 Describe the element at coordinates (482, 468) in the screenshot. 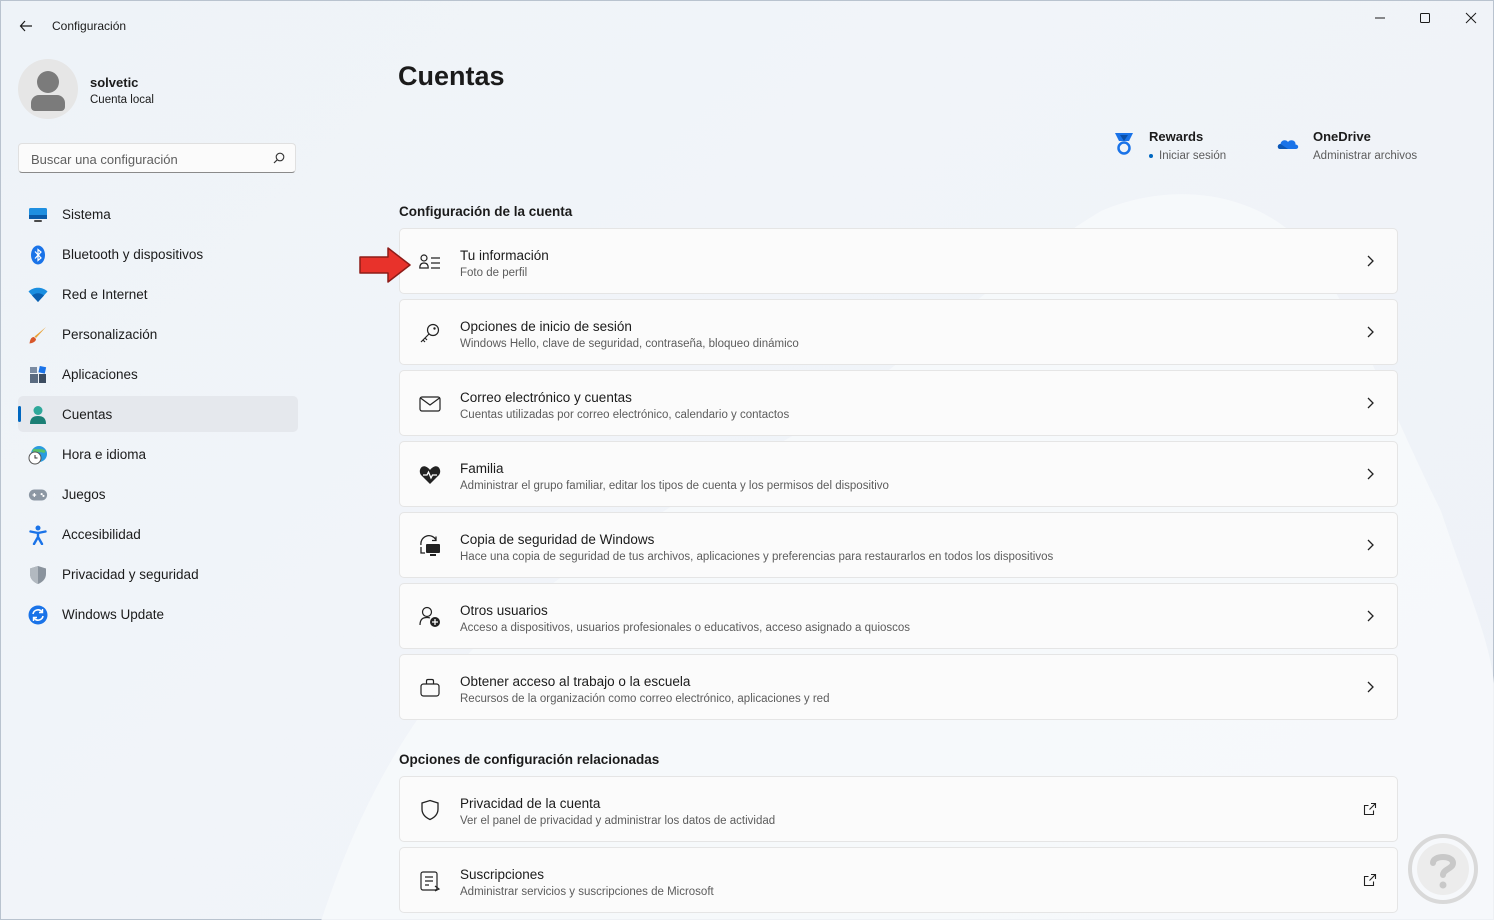

I see `card-title: Familia` at that location.